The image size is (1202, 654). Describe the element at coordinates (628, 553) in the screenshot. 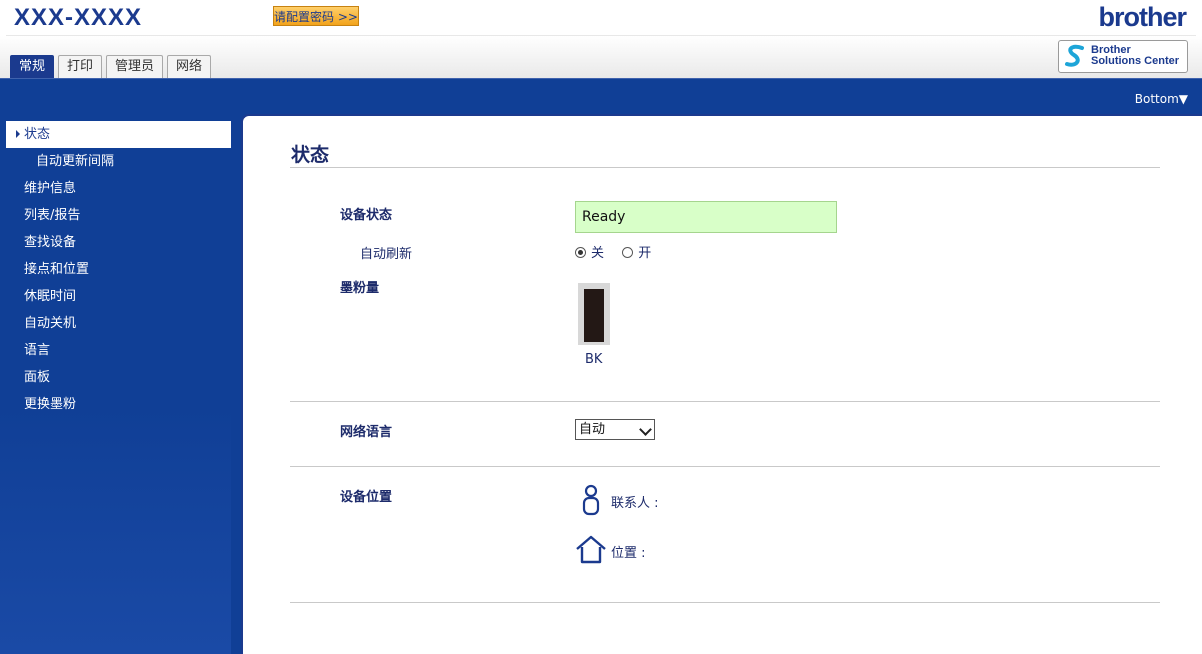

I see `location-label: 位置 :` at that location.